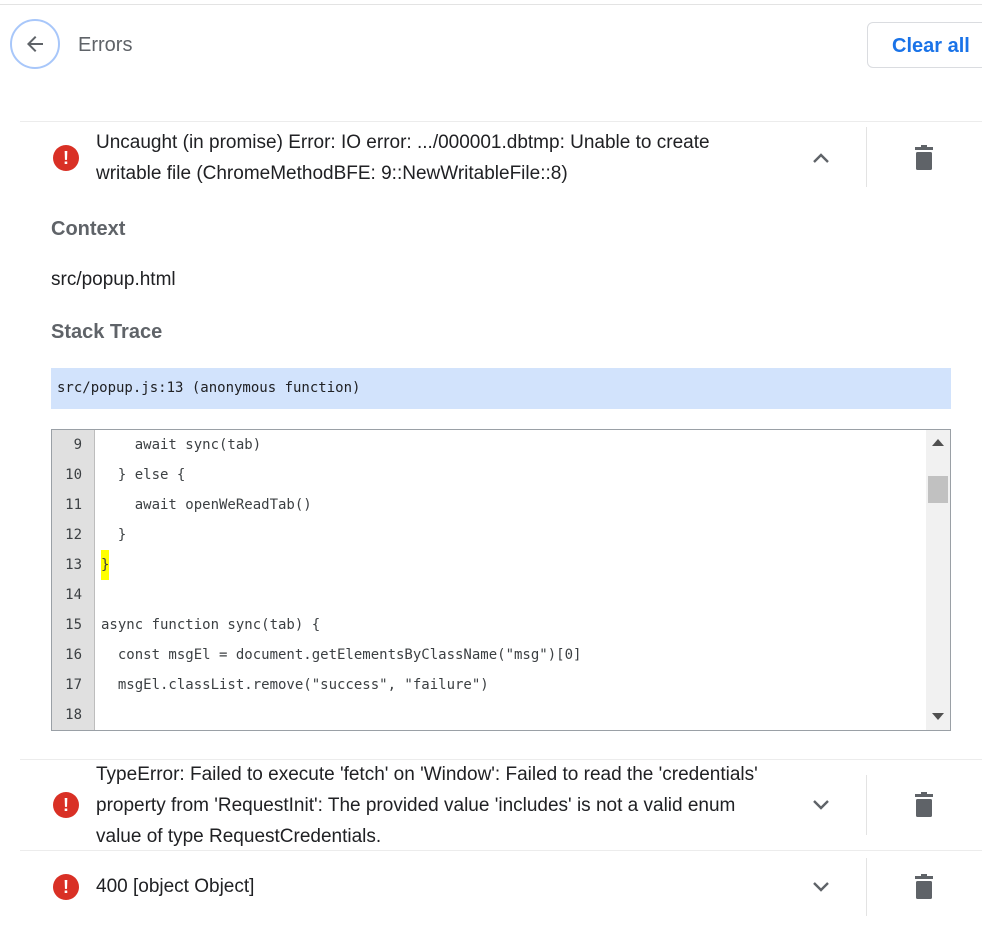 This screenshot has width=982, height=942. What do you see at coordinates (88, 229) in the screenshot?
I see `context-heading: Context` at bounding box center [88, 229].